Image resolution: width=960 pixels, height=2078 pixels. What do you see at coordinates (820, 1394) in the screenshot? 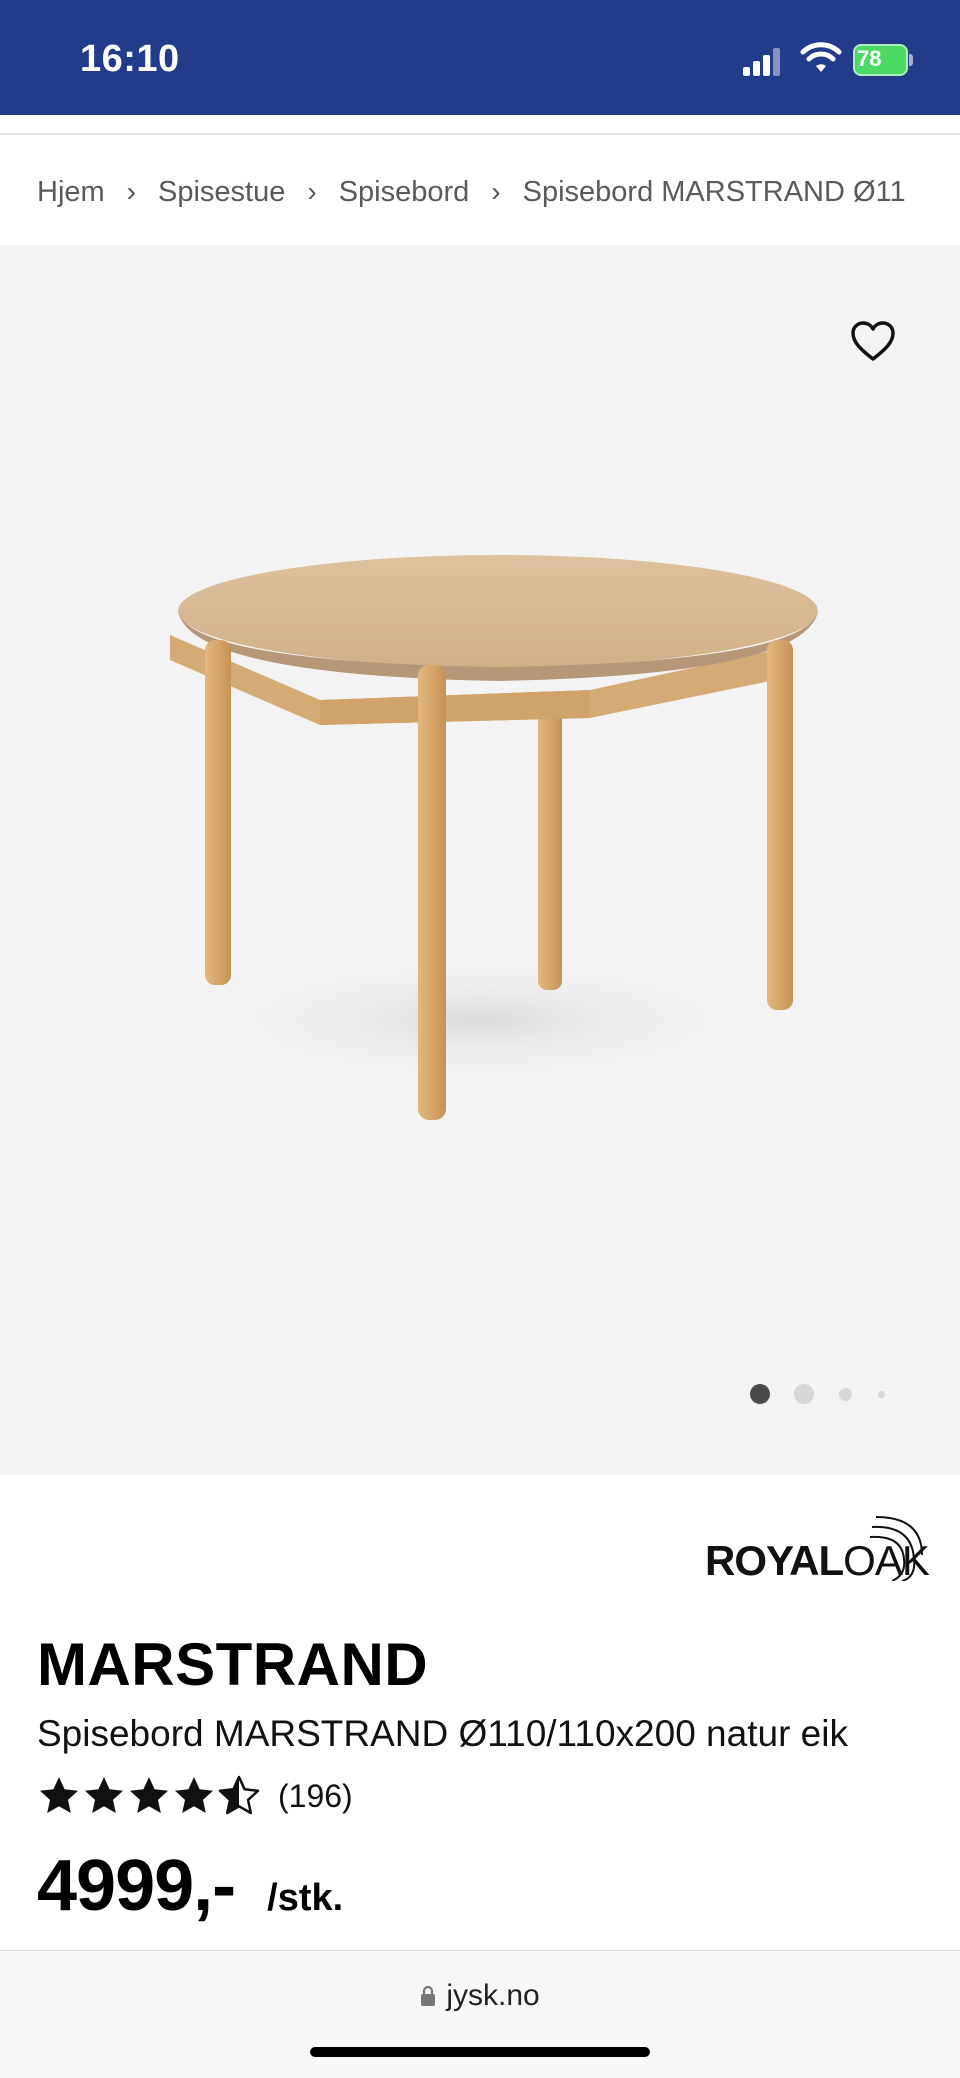
I see `carousel-indicator` at bounding box center [820, 1394].